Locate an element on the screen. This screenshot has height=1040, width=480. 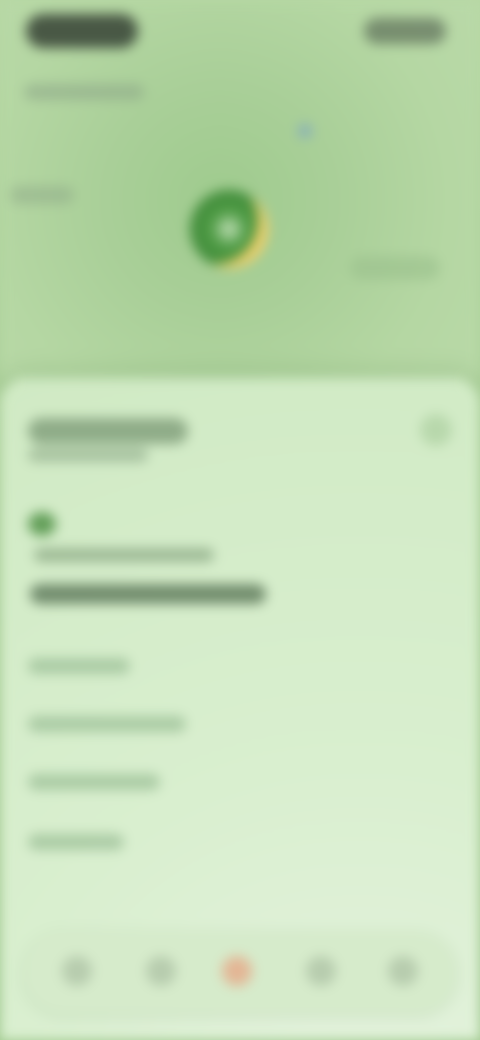
location-pin-icon is located at coordinates (229, 229).